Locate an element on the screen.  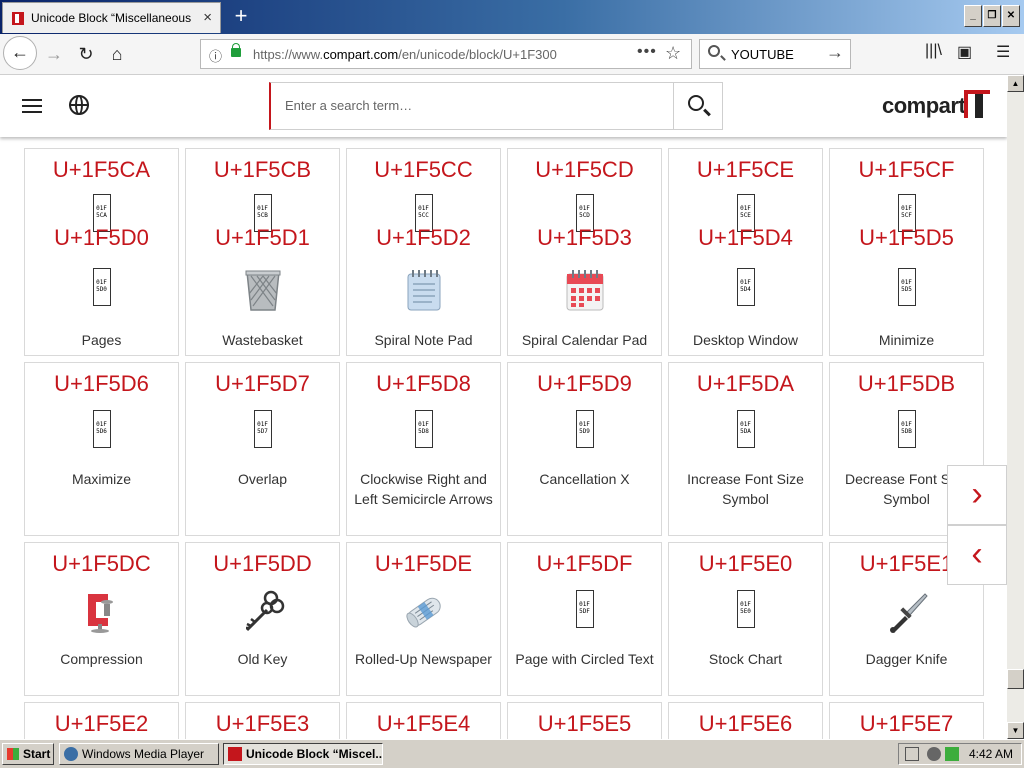
back-button: ← is located at coordinates (20, 53).